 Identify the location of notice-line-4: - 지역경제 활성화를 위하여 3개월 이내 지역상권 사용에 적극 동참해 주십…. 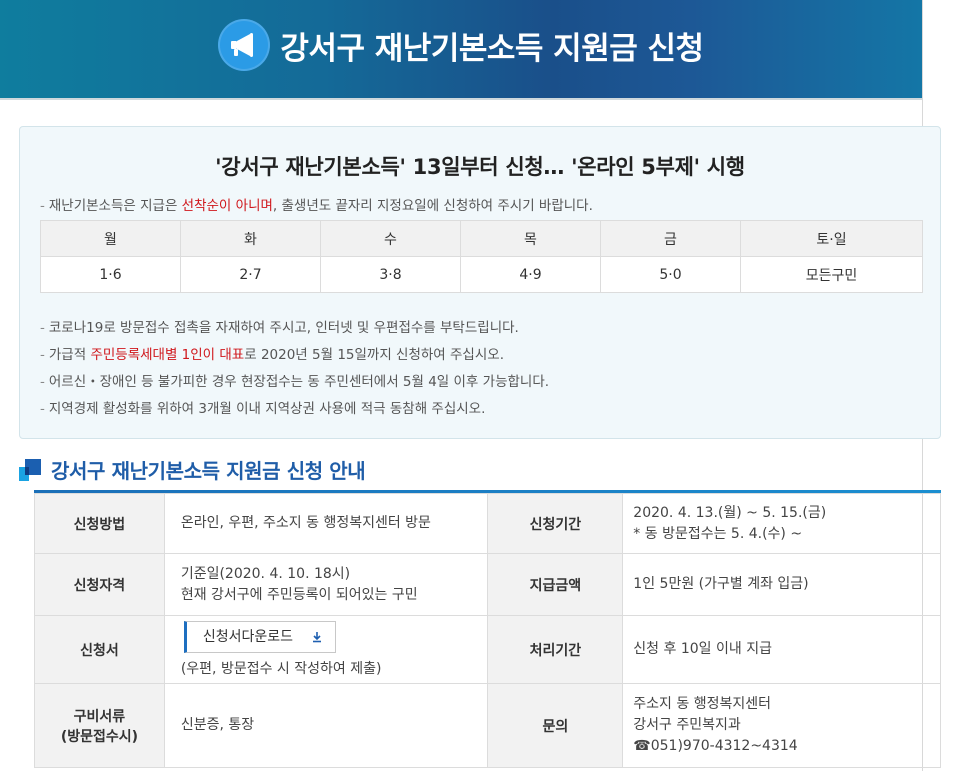
(263, 409).